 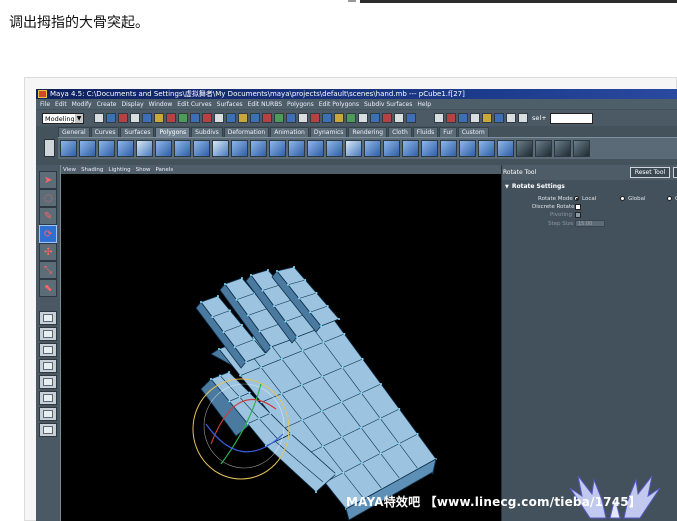 I want to click on shelf-tab-animation: Animation, so click(x=289, y=132).